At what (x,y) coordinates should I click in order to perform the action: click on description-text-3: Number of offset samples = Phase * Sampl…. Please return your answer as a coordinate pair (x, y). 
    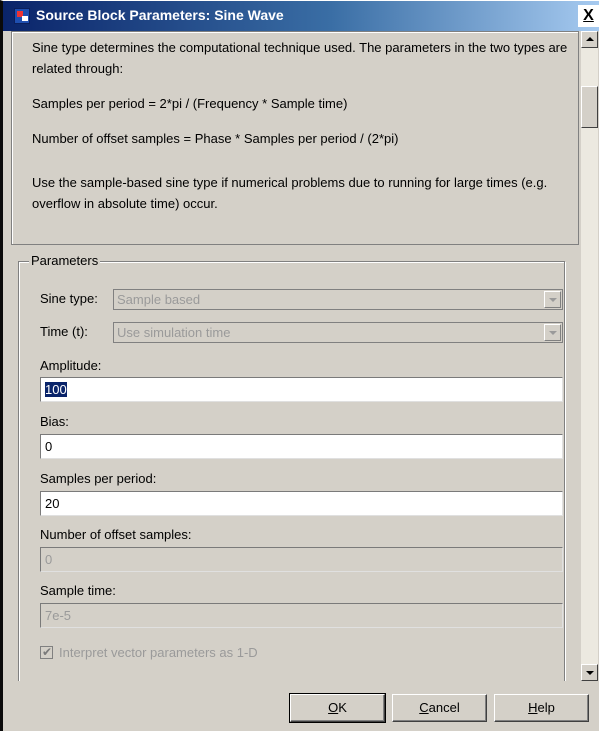
    Looking at the image, I should click on (215, 138).